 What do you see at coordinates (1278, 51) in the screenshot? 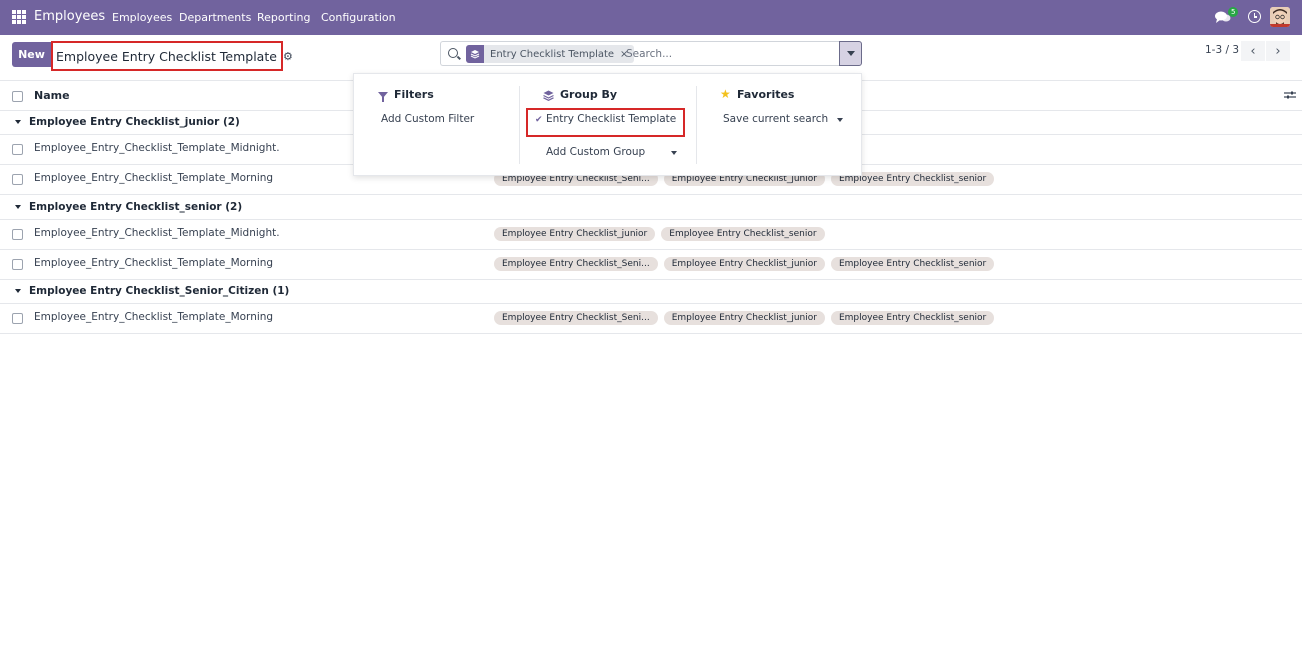
I see `pager-next-button: ›` at bounding box center [1278, 51].